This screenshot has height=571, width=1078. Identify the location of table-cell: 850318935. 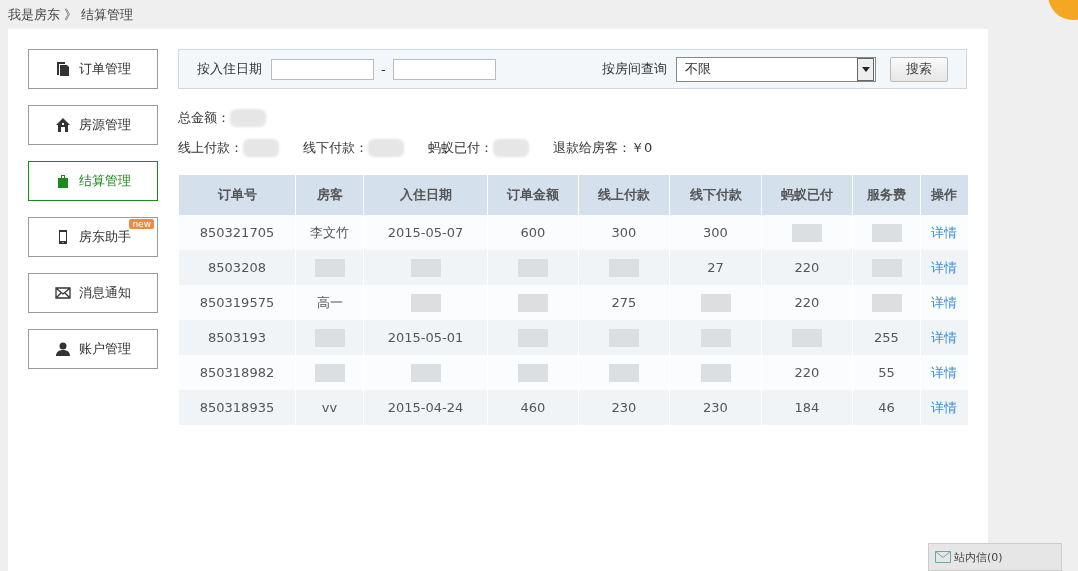
(237, 407).